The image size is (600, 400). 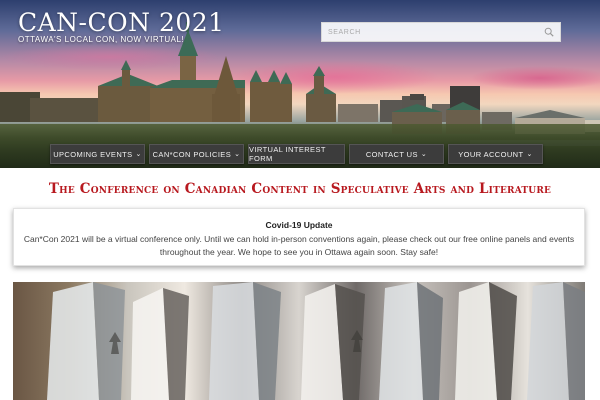 I want to click on nav-item-virtual-interest-form: VIRTUAL INTEREST FORM, so click(x=296, y=154).